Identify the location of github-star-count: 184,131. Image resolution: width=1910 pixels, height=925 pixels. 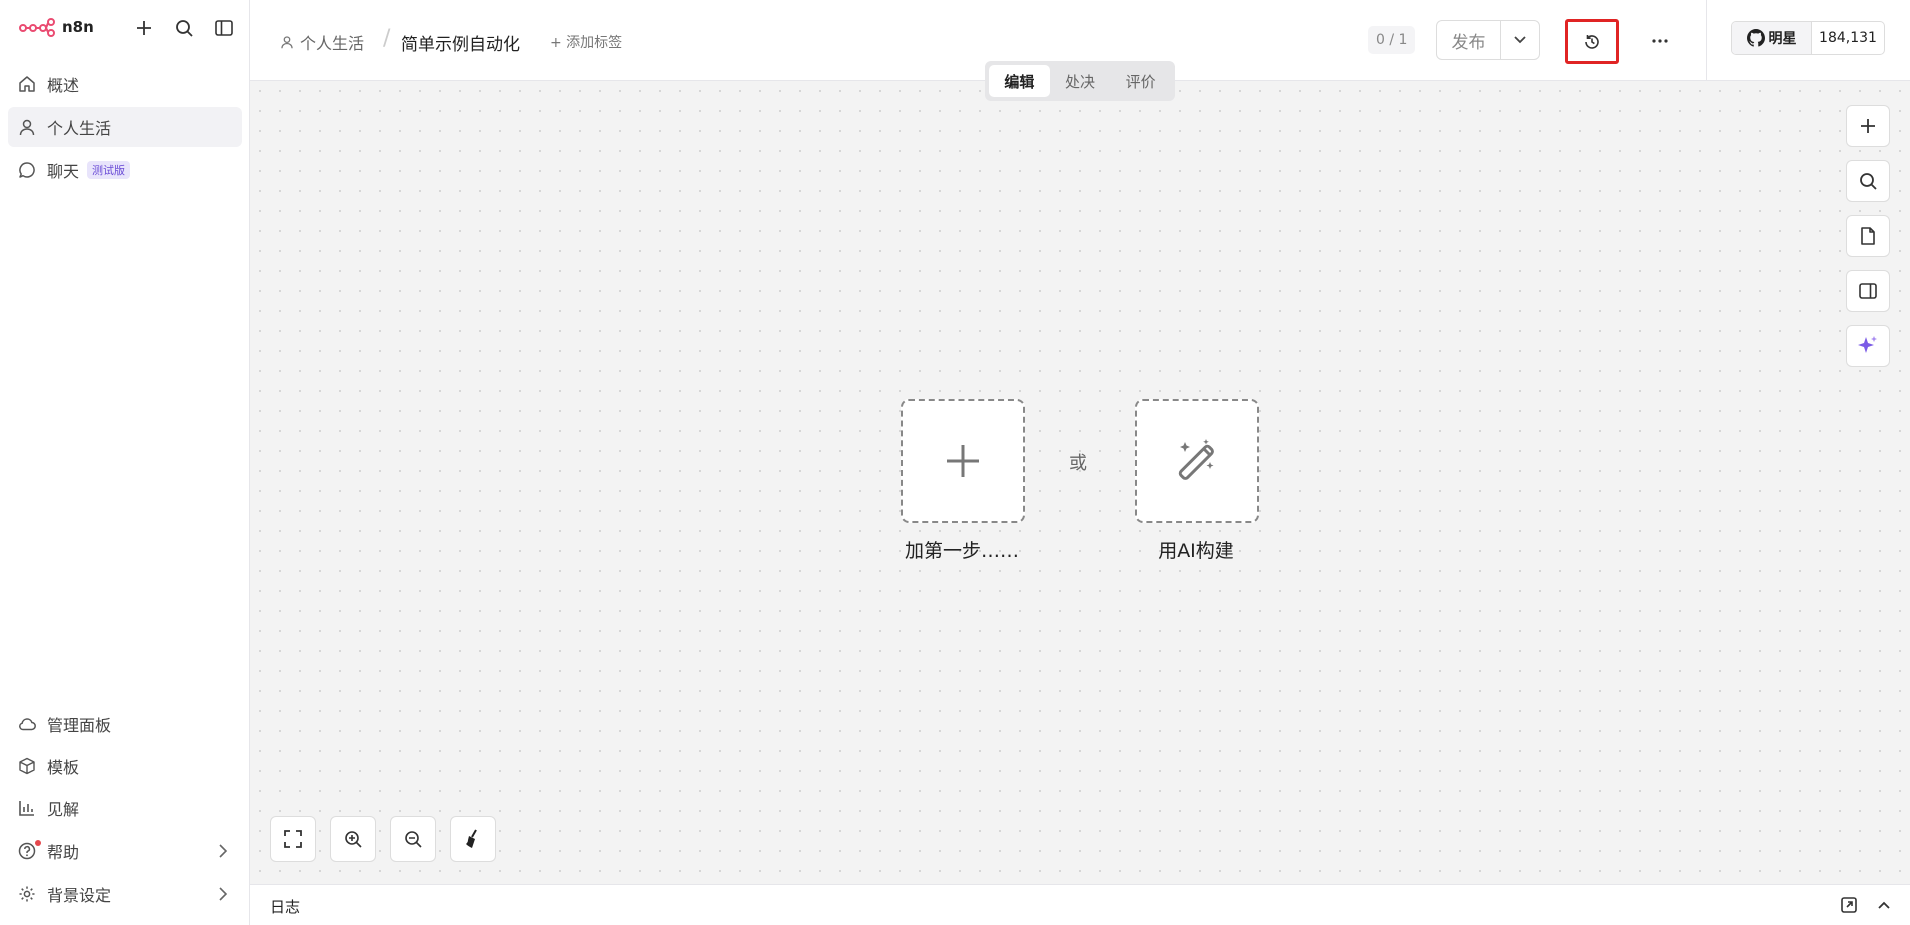
(1848, 38).